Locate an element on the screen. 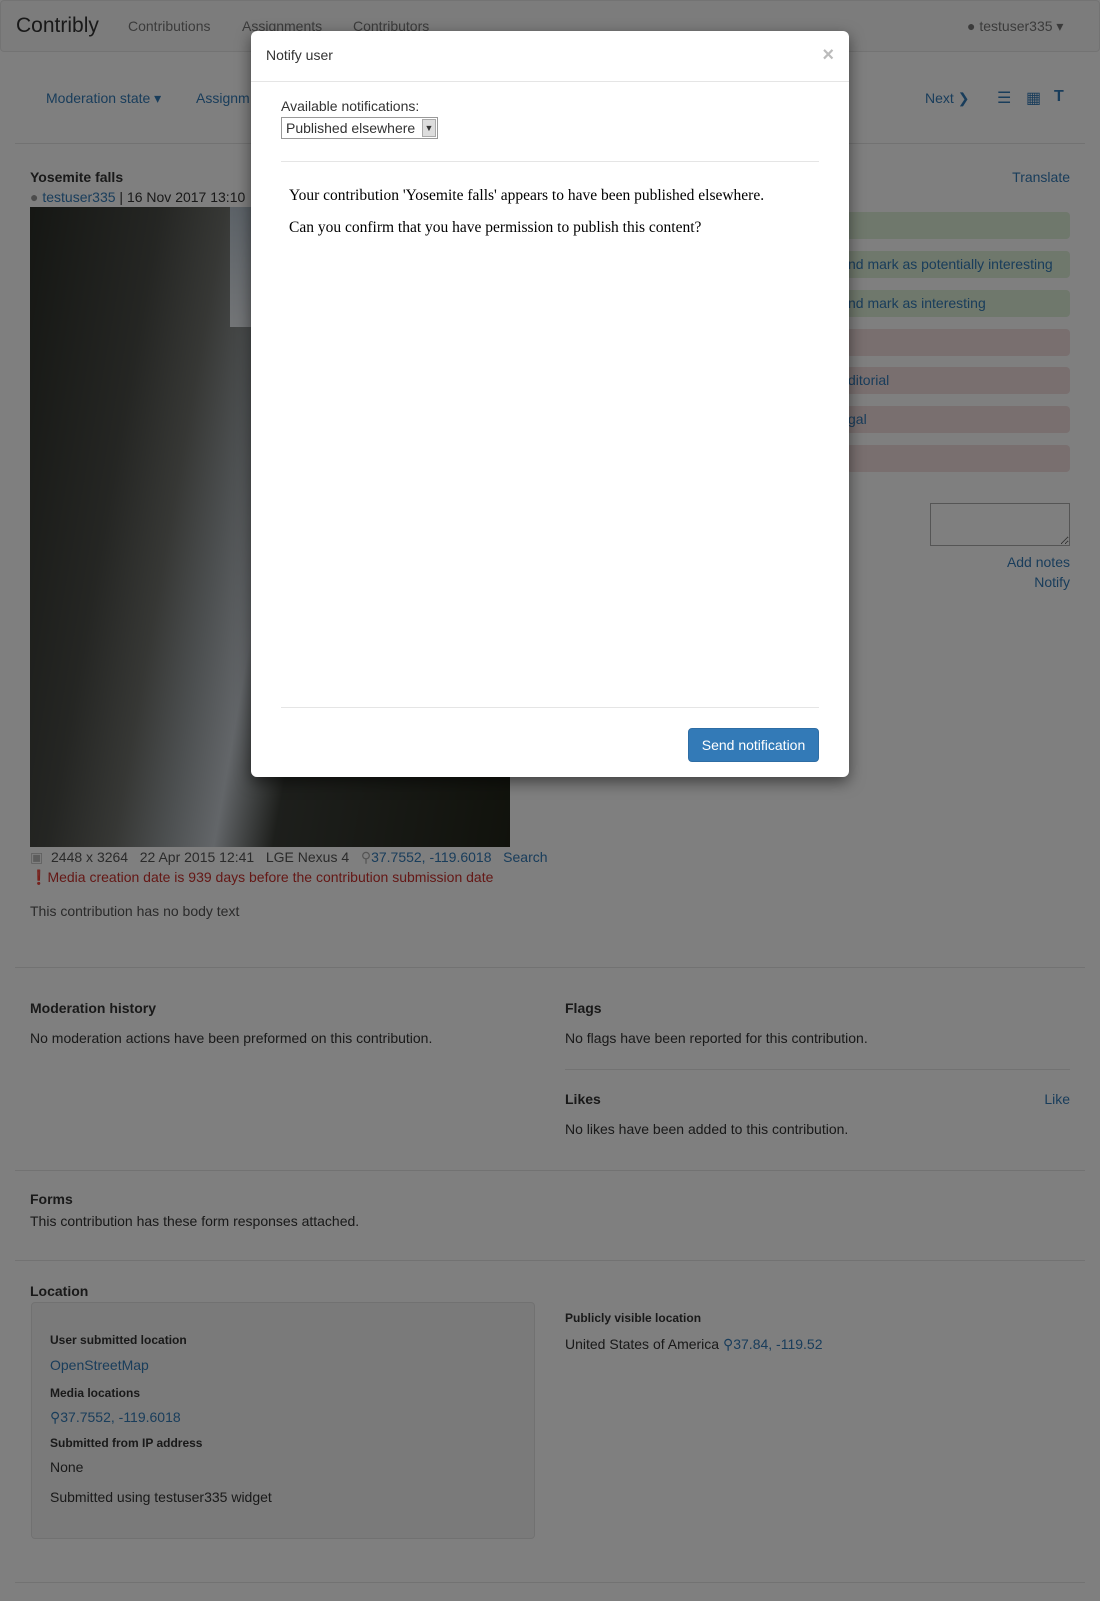 The image size is (1100, 1601). modal-title: Notify user is located at coordinates (299, 55).